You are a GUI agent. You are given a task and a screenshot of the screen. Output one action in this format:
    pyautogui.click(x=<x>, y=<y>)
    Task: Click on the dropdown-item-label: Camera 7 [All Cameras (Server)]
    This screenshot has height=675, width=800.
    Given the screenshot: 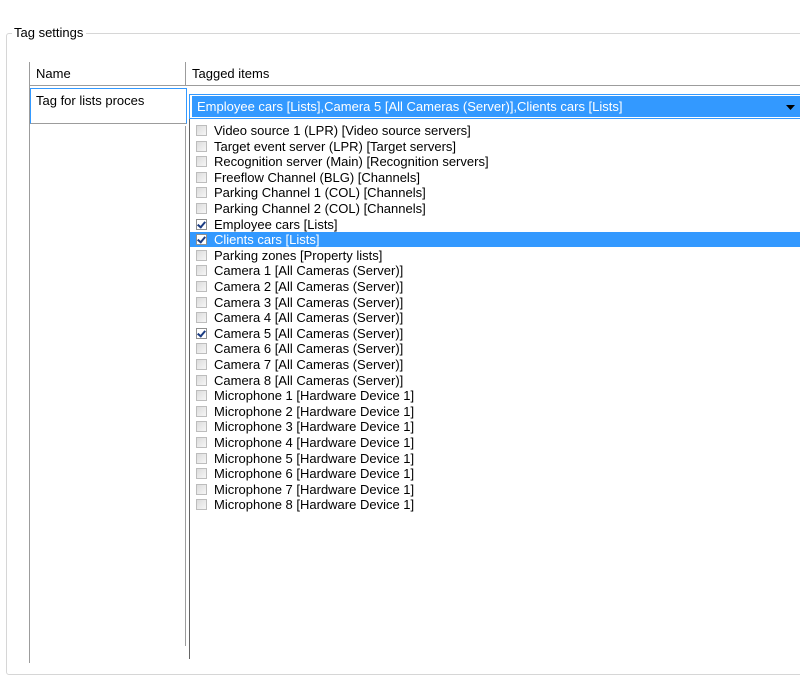 What is the action you would take?
    pyautogui.click(x=309, y=364)
    